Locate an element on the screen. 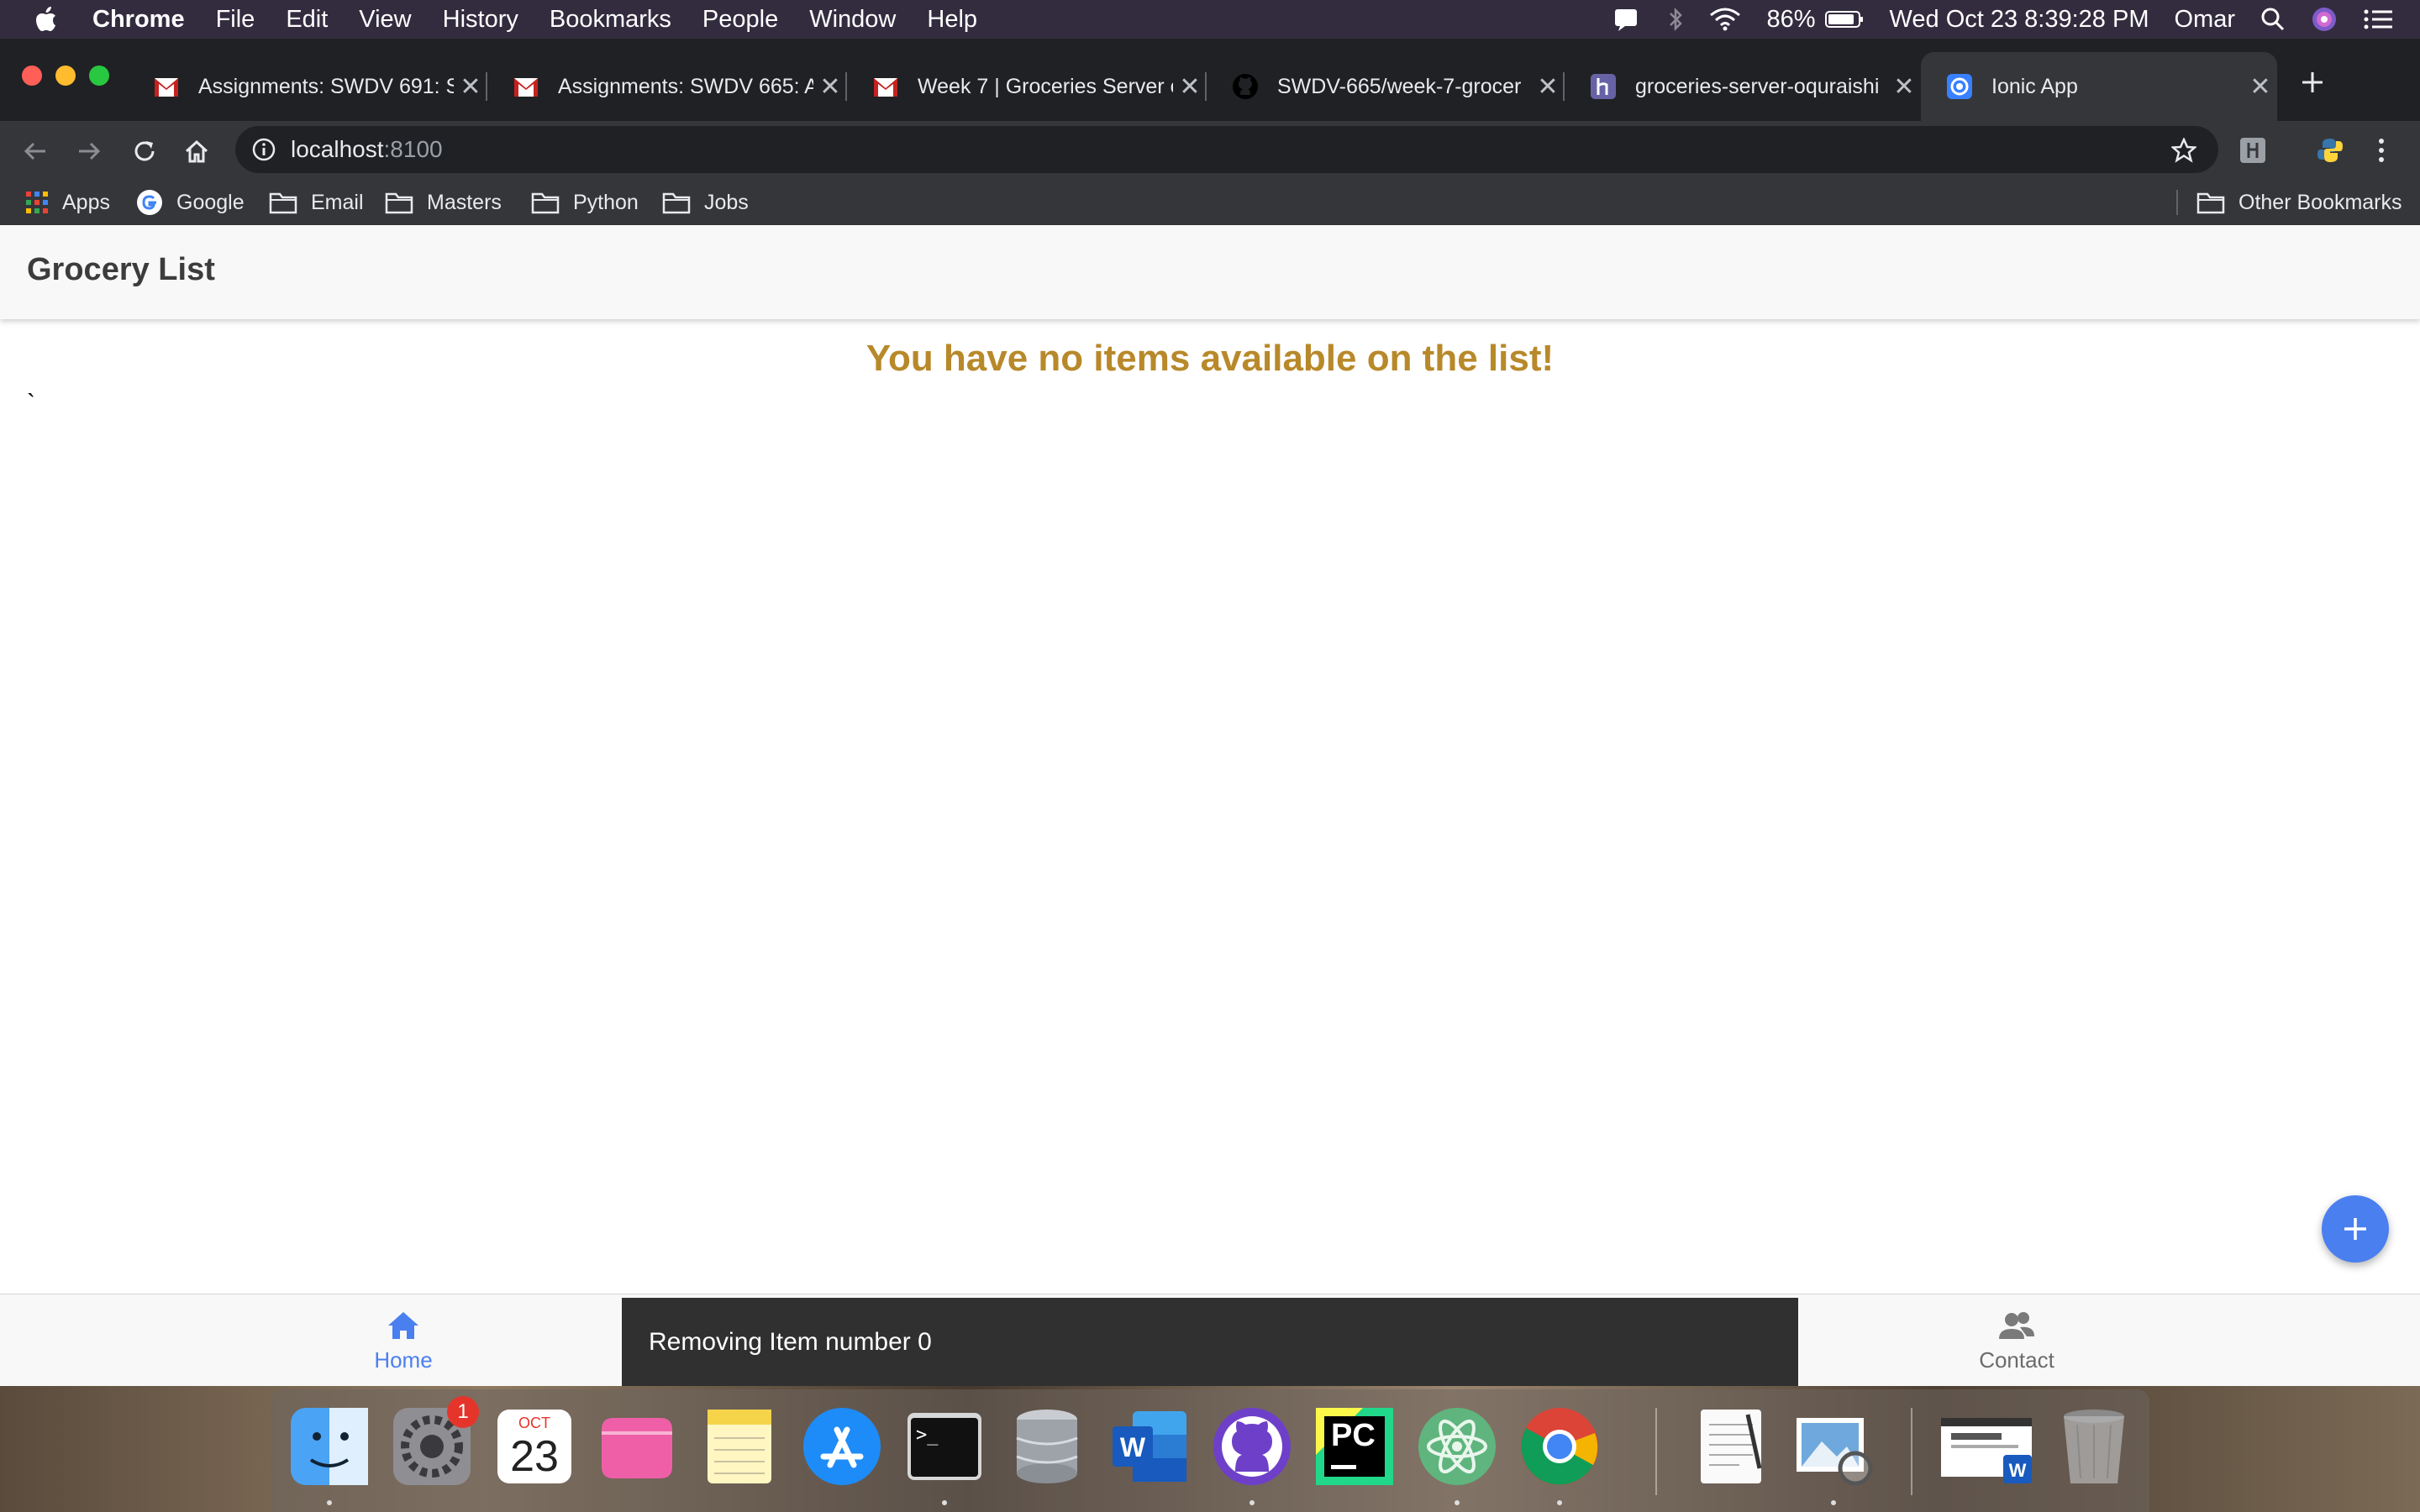 The width and height of the screenshot is (2420, 1512). gmail-icon is located at coordinates (166, 87).